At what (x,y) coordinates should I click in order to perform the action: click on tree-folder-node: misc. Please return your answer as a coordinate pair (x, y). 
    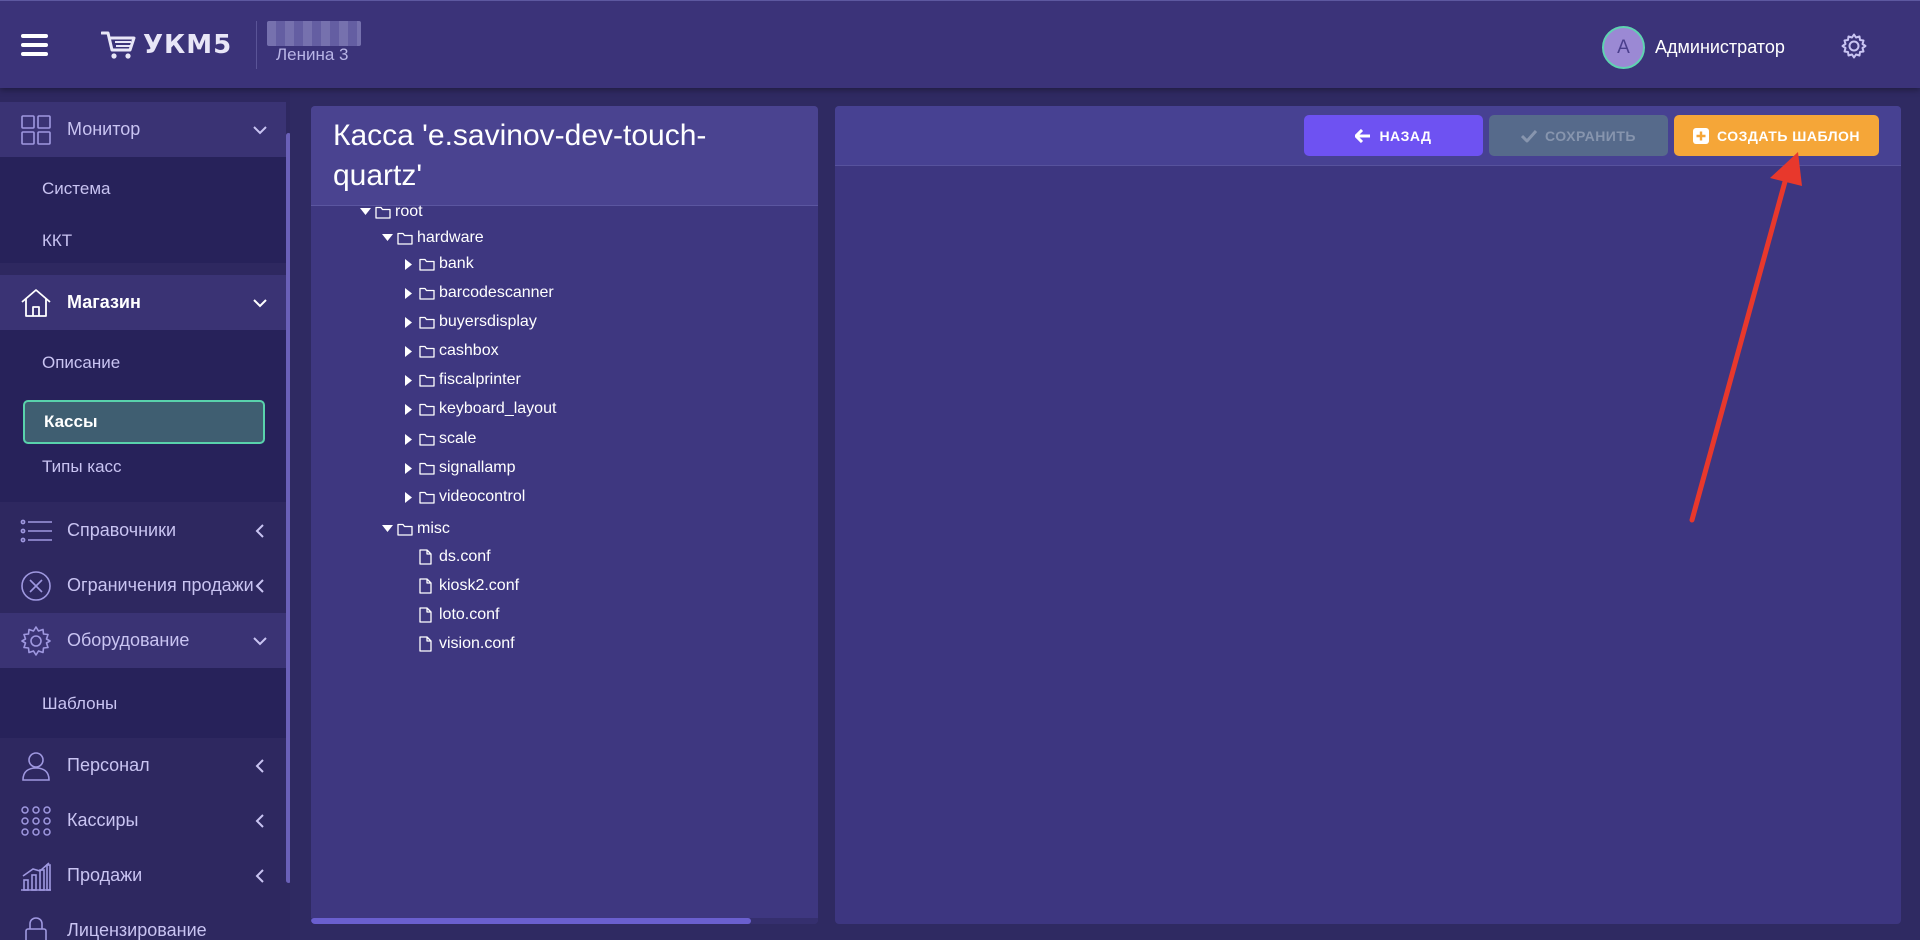
    Looking at the image, I should click on (413, 529).